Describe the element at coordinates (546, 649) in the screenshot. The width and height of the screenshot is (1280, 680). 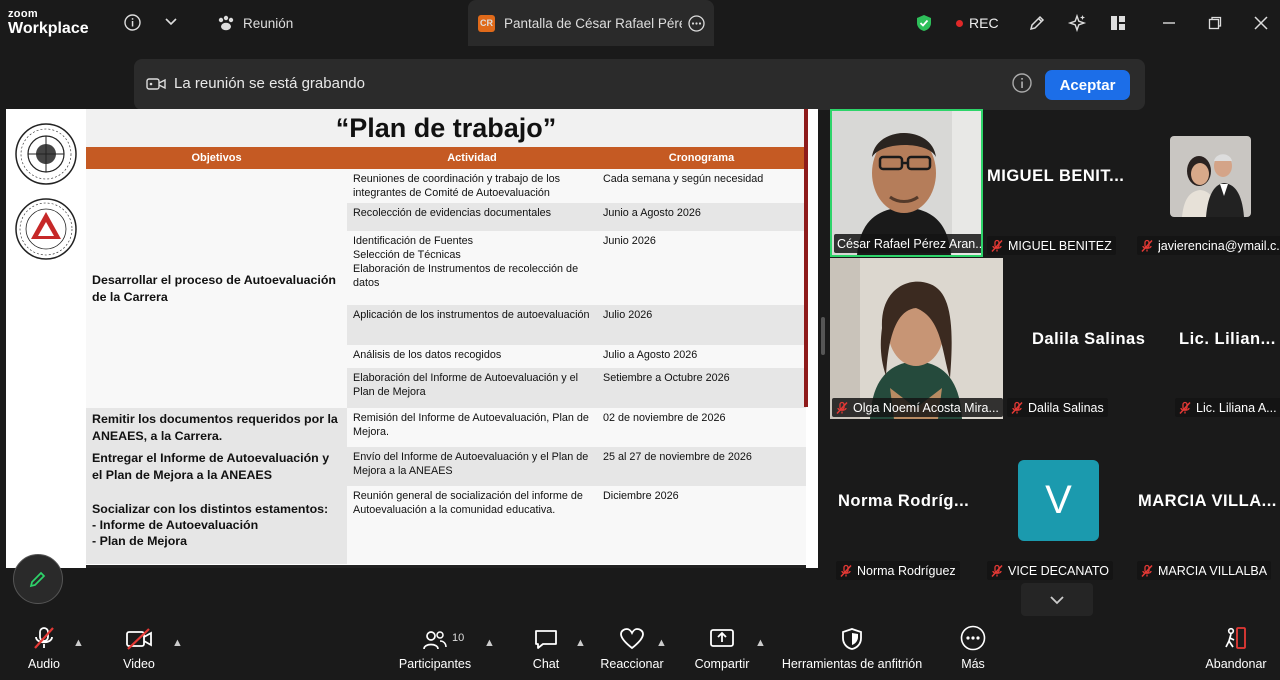
I see `chat-button: Chat` at that location.